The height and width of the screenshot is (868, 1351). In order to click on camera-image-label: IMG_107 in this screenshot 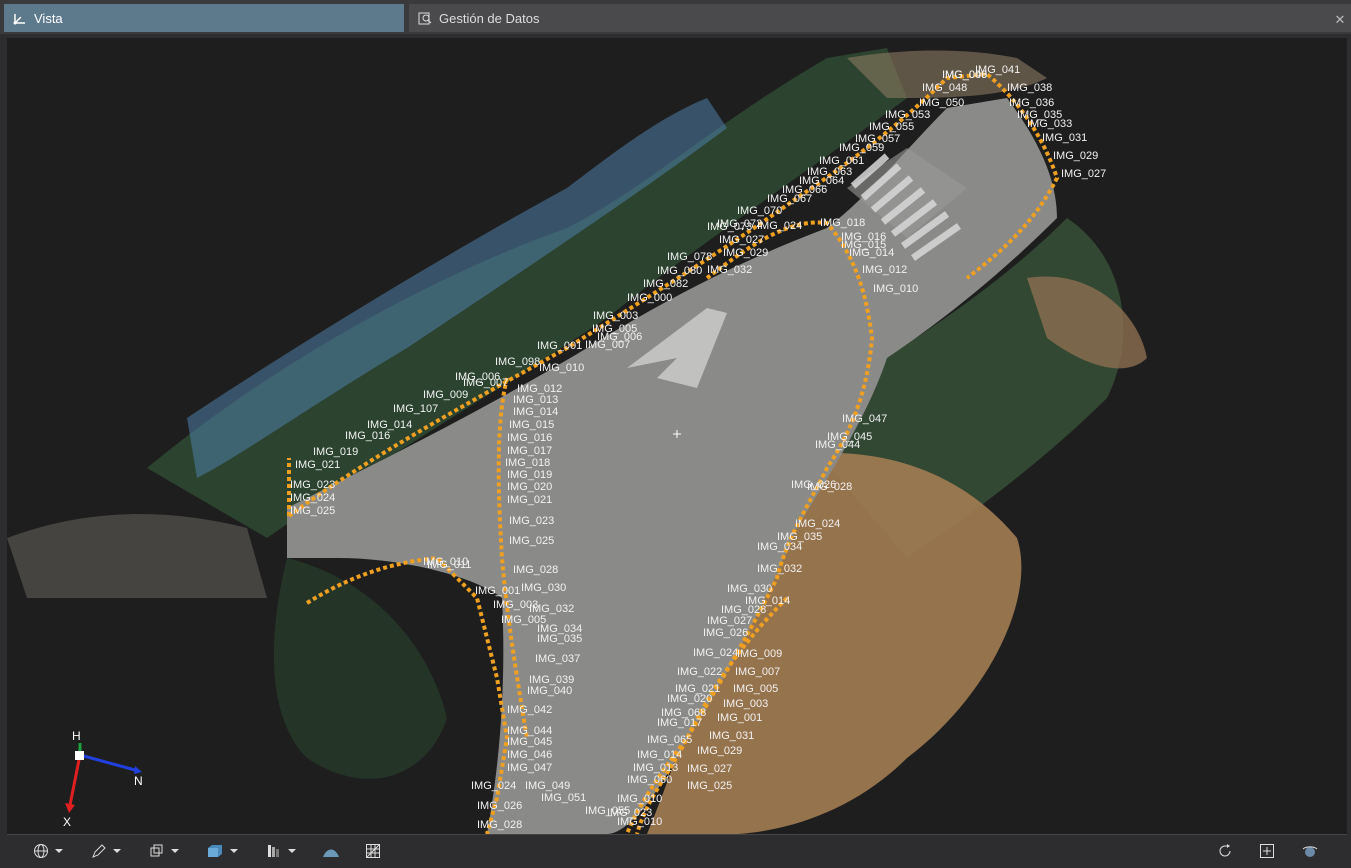, I will do `click(415, 409)`.